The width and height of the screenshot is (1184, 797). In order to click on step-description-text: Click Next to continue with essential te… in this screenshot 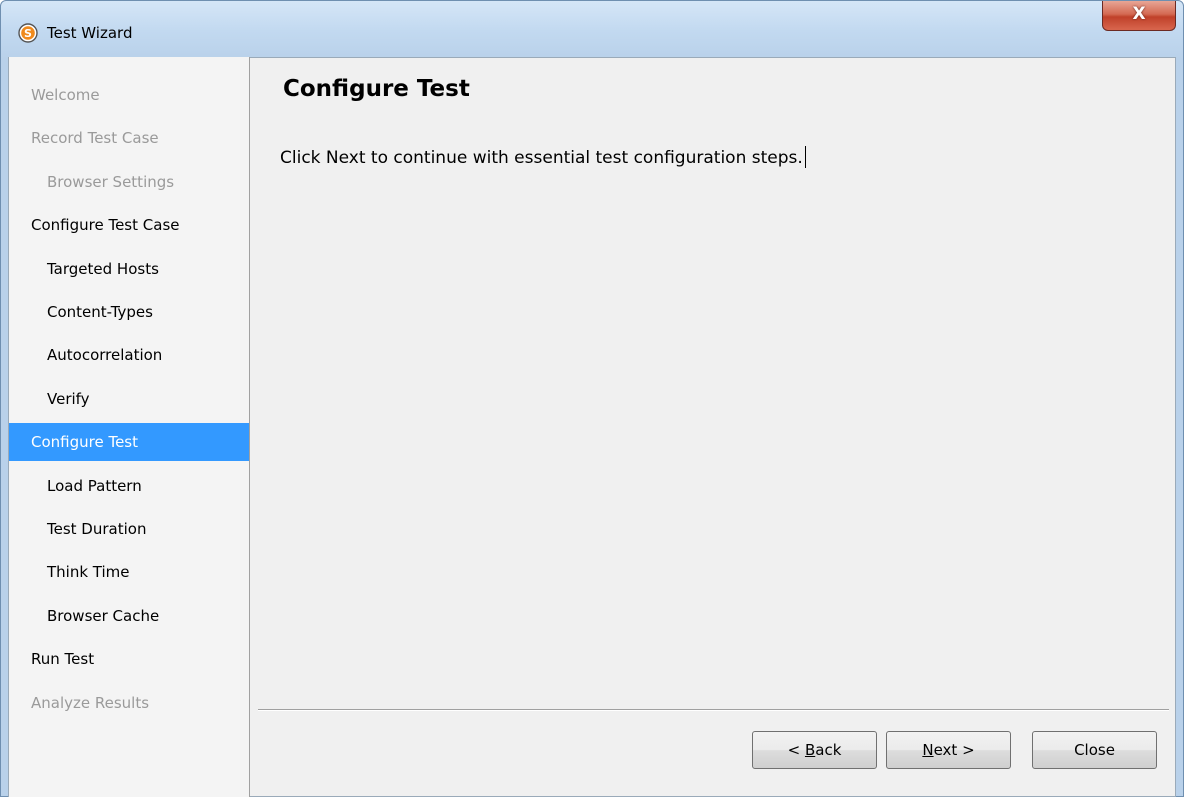, I will do `click(541, 158)`.